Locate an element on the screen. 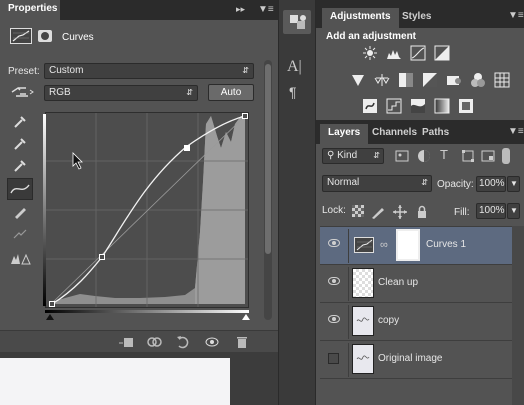  fill-label: Fill: is located at coordinates (462, 212).